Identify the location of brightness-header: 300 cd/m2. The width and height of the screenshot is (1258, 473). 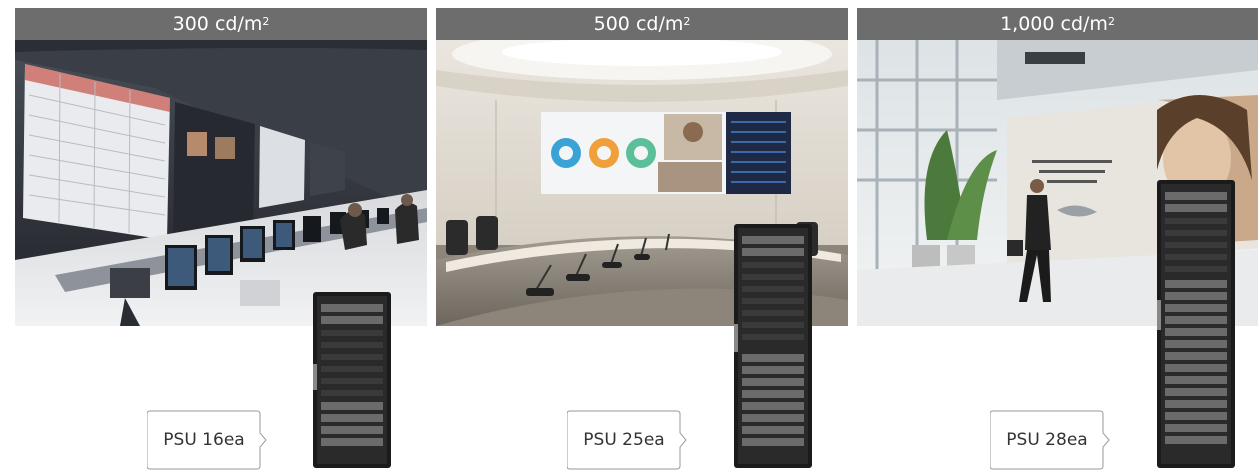
(221, 24).